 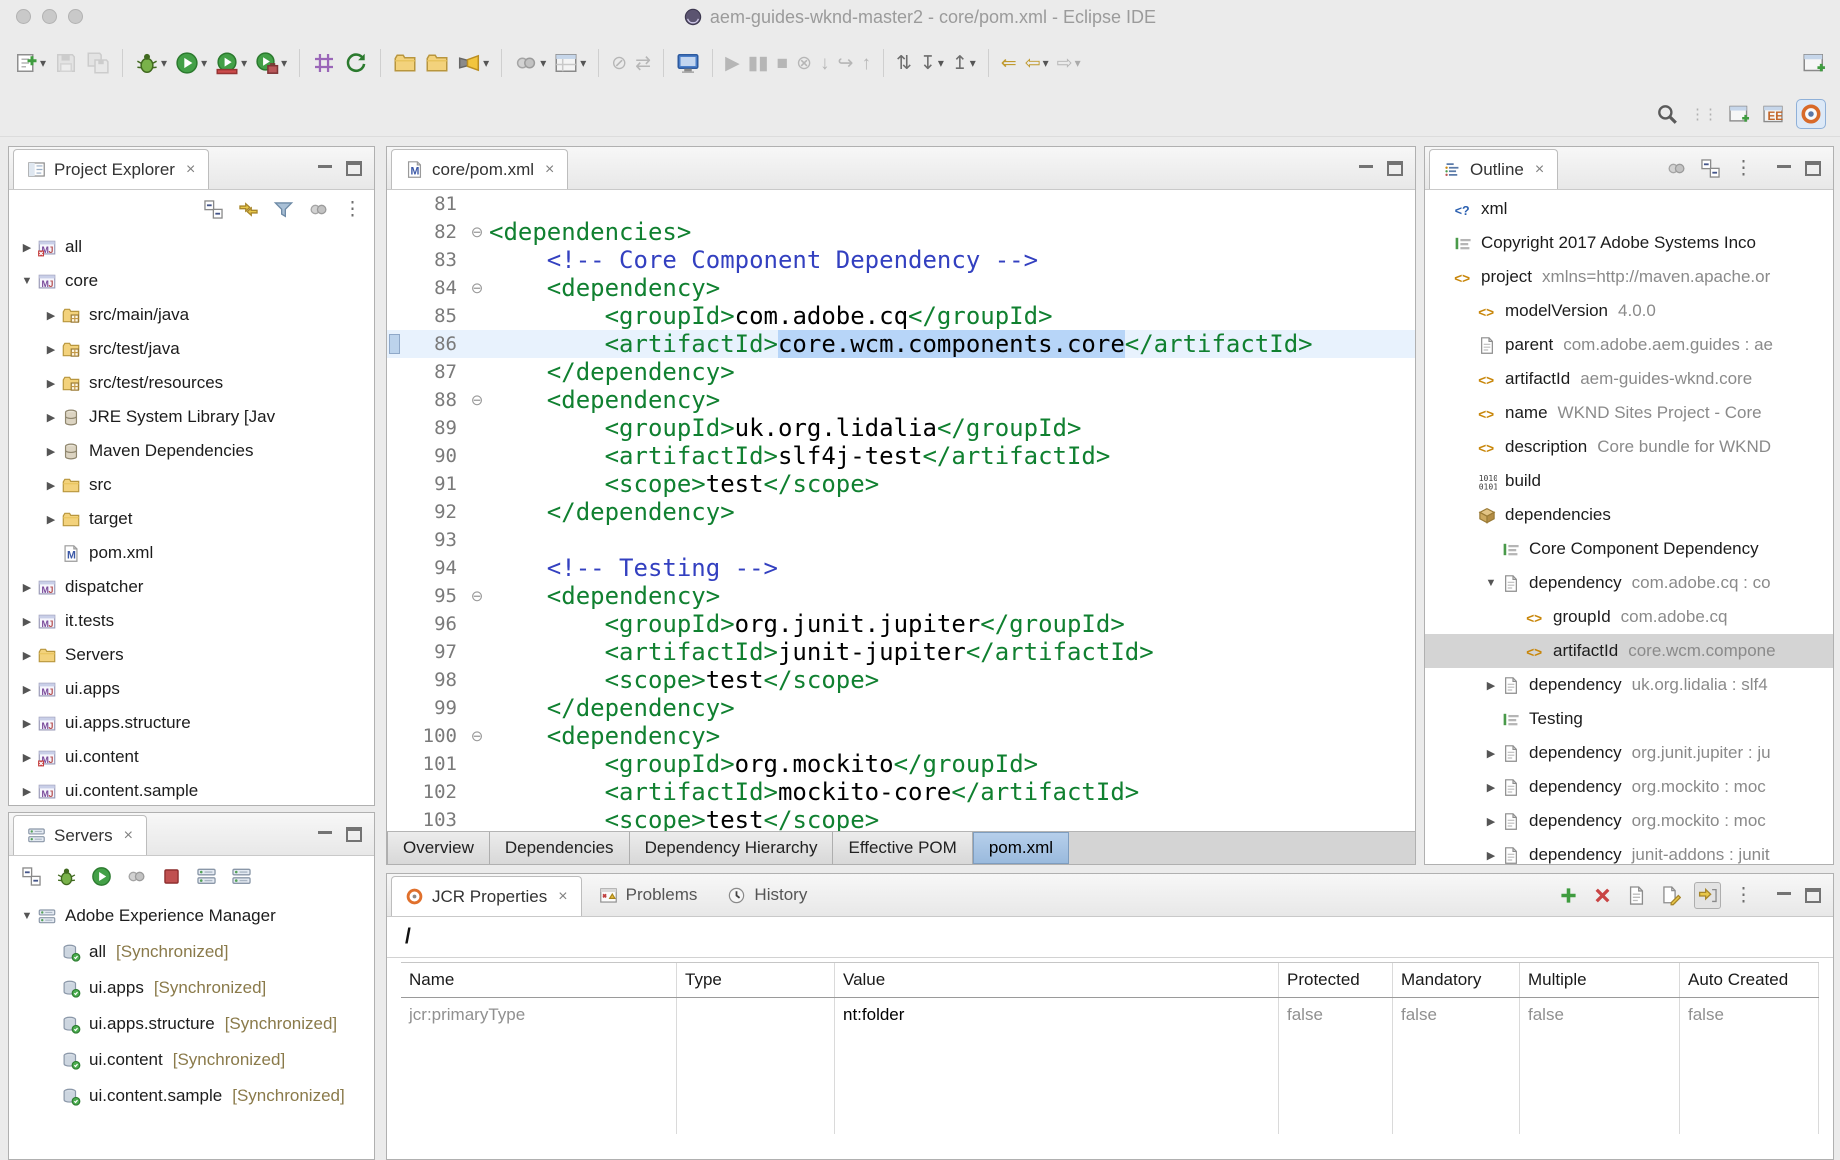 I want to click on generate-button, so click(x=356, y=63).